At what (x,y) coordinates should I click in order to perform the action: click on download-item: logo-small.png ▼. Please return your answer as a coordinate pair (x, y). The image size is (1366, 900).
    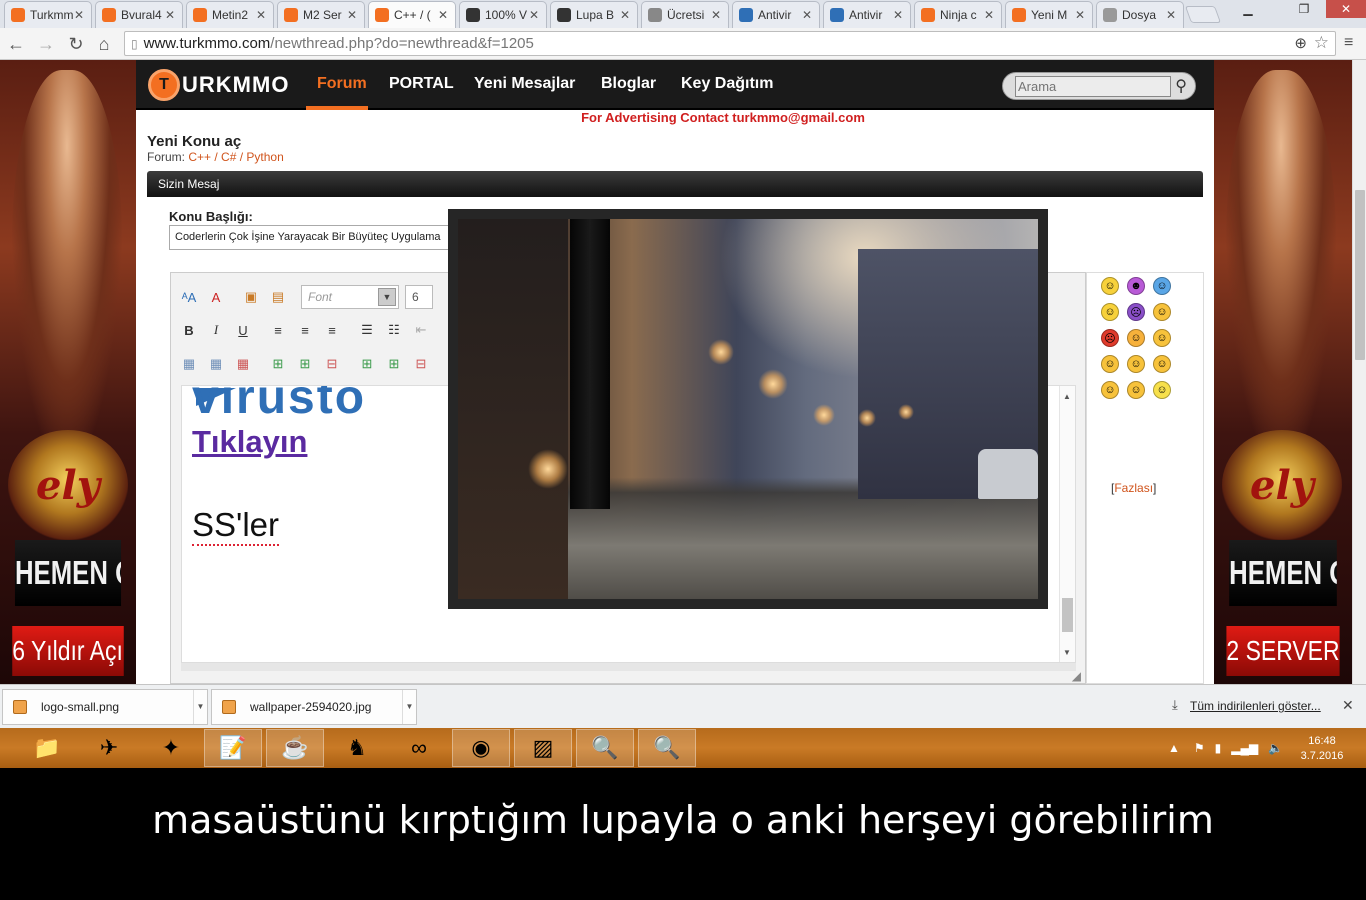
    Looking at the image, I should click on (105, 707).